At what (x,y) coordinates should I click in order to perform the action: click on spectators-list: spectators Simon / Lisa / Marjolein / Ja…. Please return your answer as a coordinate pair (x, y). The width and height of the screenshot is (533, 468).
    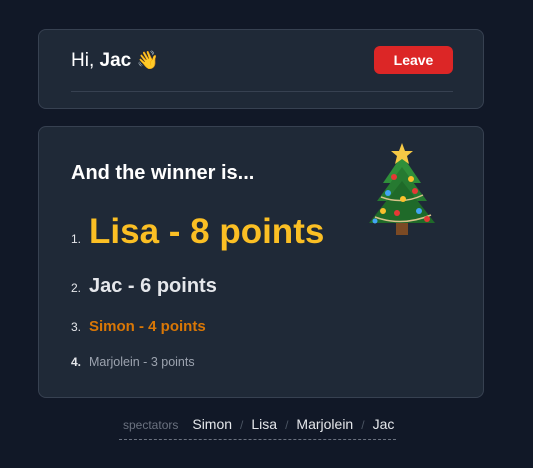
    Looking at the image, I should click on (258, 428).